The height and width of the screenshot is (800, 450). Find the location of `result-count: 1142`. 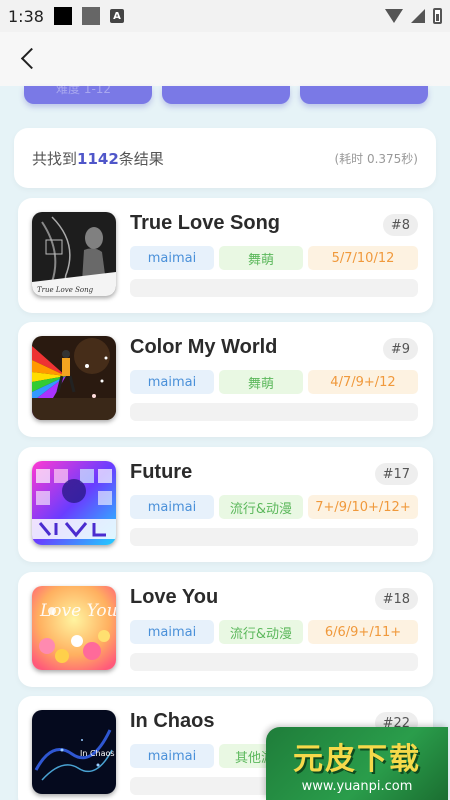

result-count: 1142 is located at coordinates (98, 158).